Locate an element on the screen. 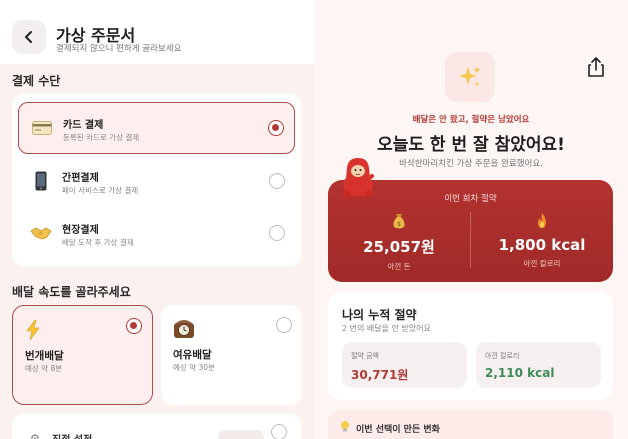  share-button is located at coordinates (596, 67).